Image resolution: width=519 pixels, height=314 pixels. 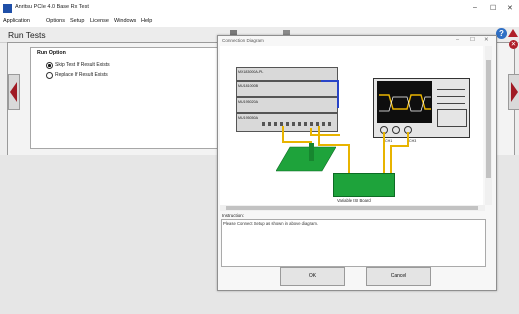 I want to click on close-button: ✕, so click(x=510, y=8).